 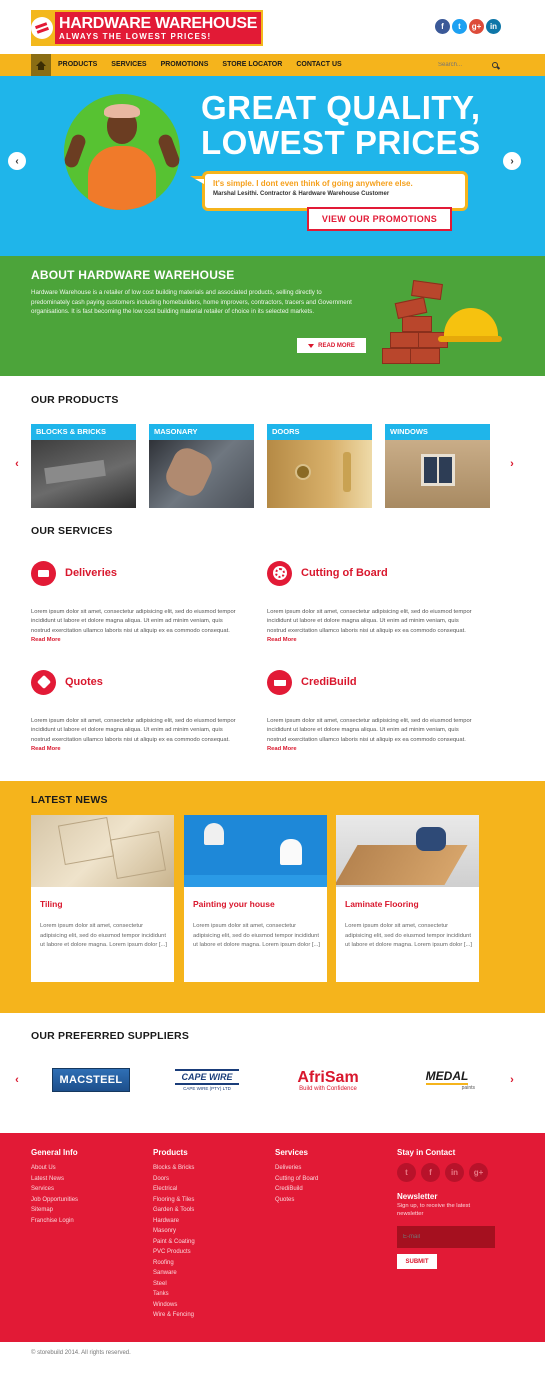 I want to click on footer-link: Blocks & Bricks, so click(x=174, y=1168).